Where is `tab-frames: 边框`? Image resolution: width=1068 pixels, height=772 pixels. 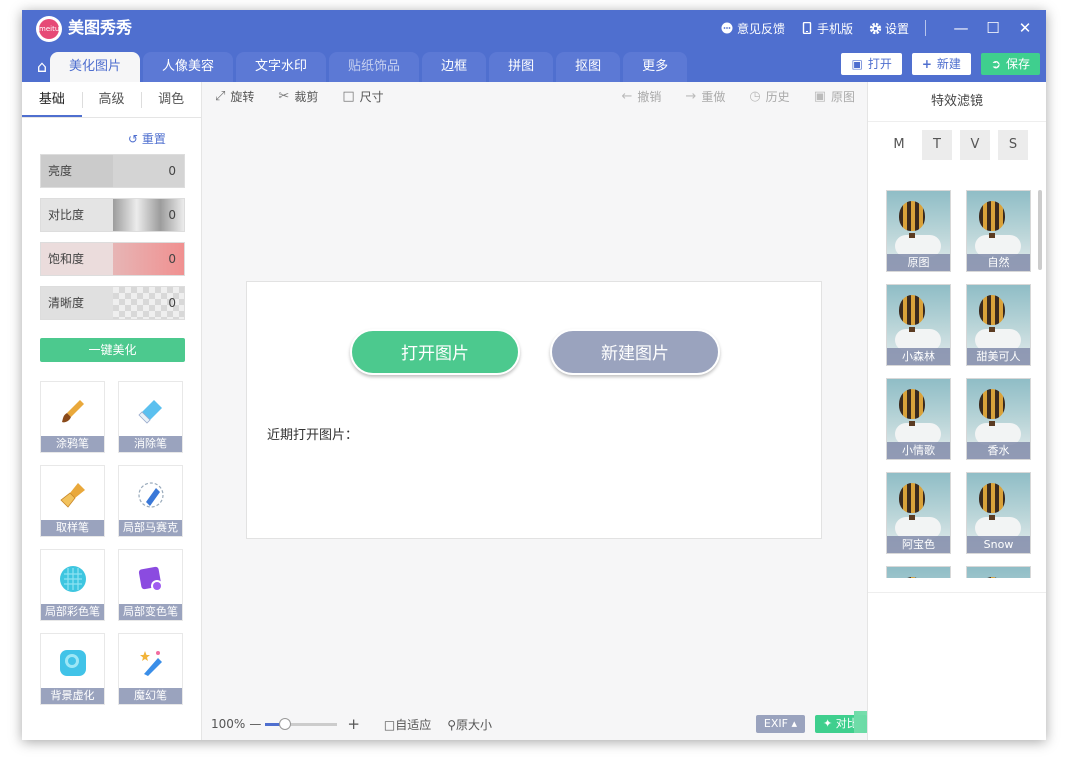
tab-frames: 边框 is located at coordinates (454, 67).